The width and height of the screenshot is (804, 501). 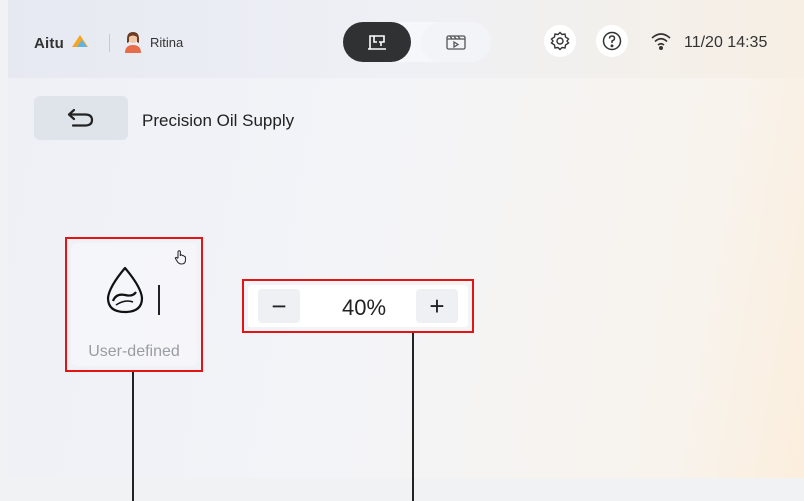 What do you see at coordinates (413, 417) in the screenshot?
I see `callout-line-stepper` at bounding box center [413, 417].